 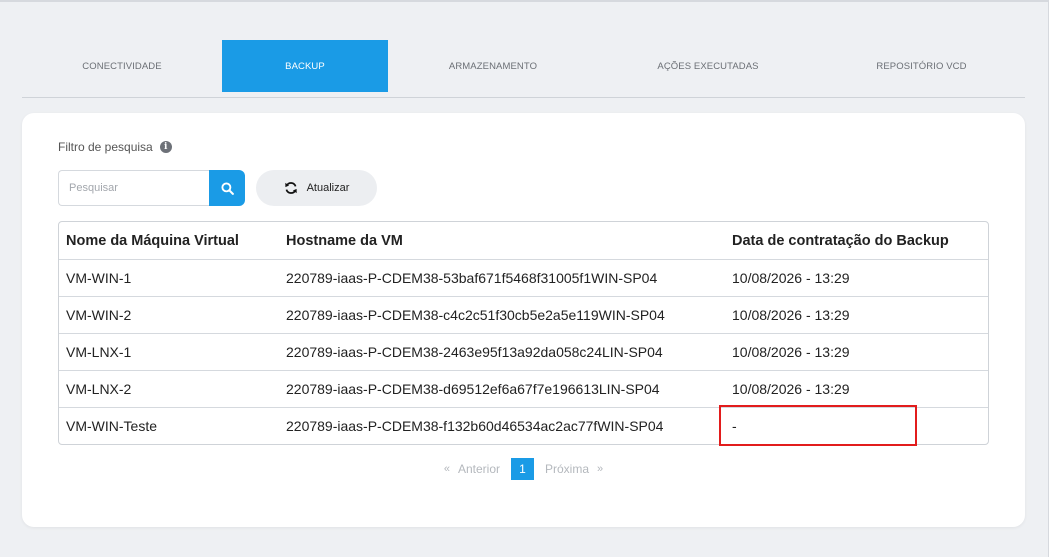 I want to click on vm-name-cell: VM-WIN-2, so click(x=99, y=315).